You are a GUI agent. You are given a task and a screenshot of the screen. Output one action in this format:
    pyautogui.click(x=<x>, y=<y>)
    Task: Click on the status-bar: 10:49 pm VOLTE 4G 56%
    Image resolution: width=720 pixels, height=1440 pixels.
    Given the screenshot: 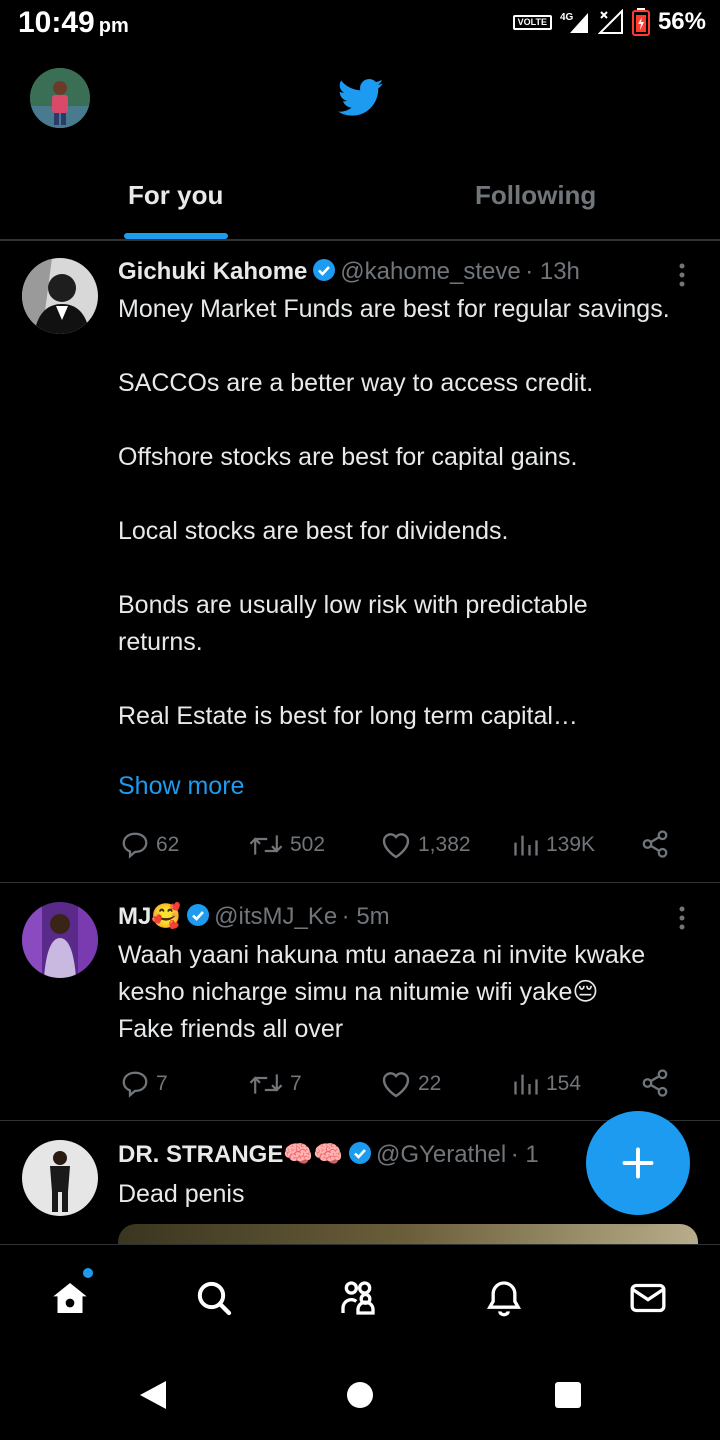 What is the action you would take?
    pyautogui.click(x=360, y=24)
    